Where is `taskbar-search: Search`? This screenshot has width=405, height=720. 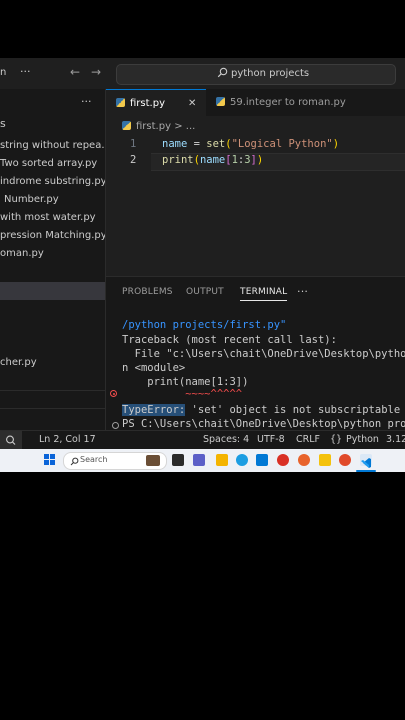 taskbar-search: Search is located at coordinates (115, 461).